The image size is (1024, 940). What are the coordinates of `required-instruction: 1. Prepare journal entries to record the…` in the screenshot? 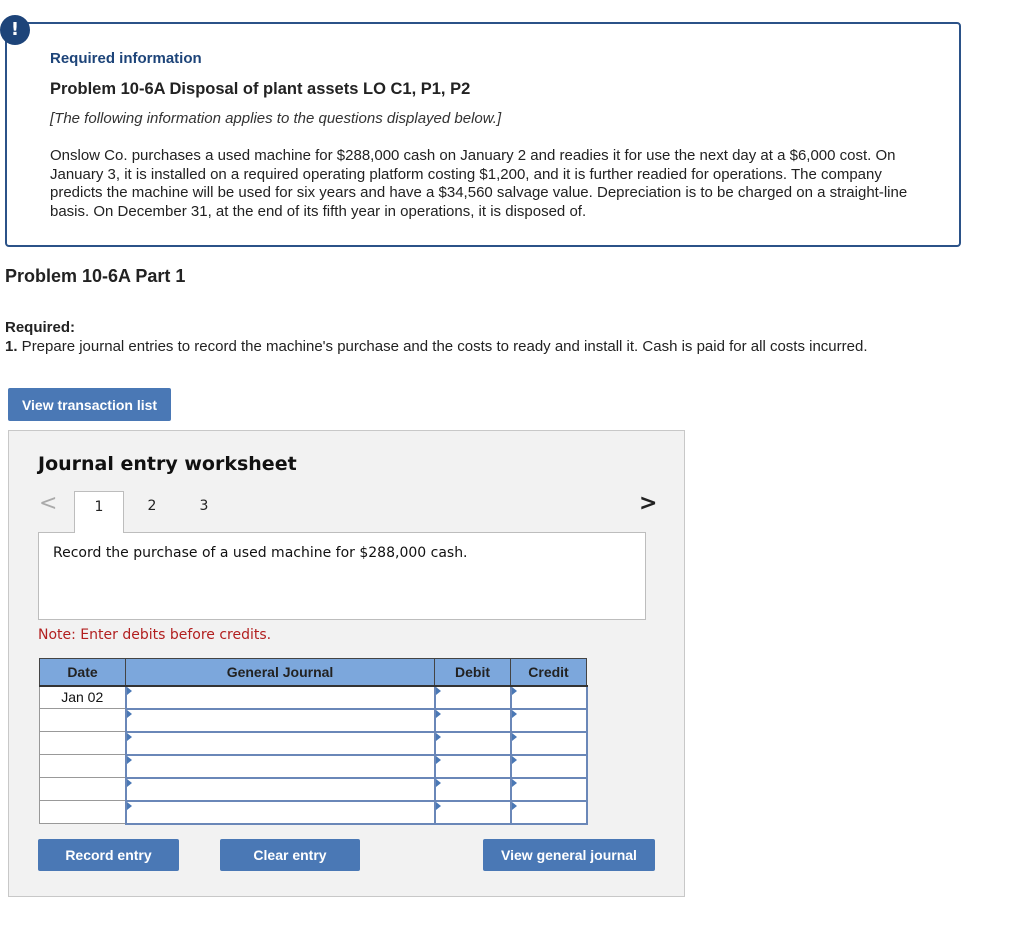 It's located at (436, 346).